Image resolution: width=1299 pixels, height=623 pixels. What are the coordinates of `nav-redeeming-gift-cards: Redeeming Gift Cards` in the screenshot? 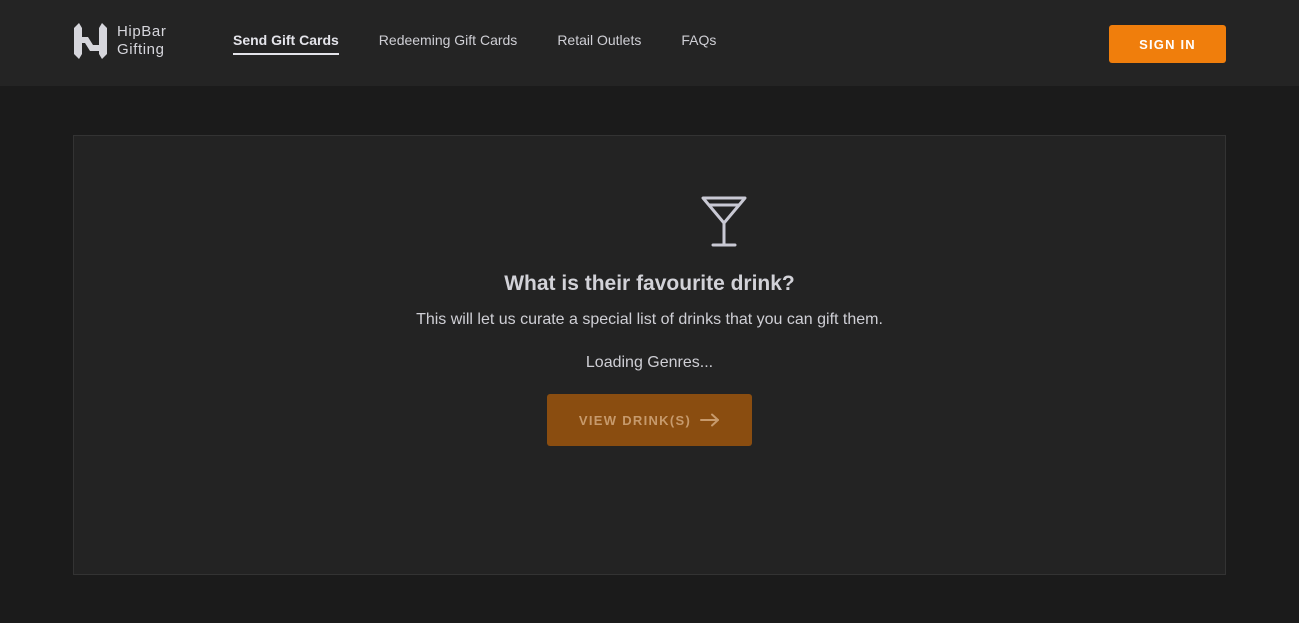 It's located at (448, 42).